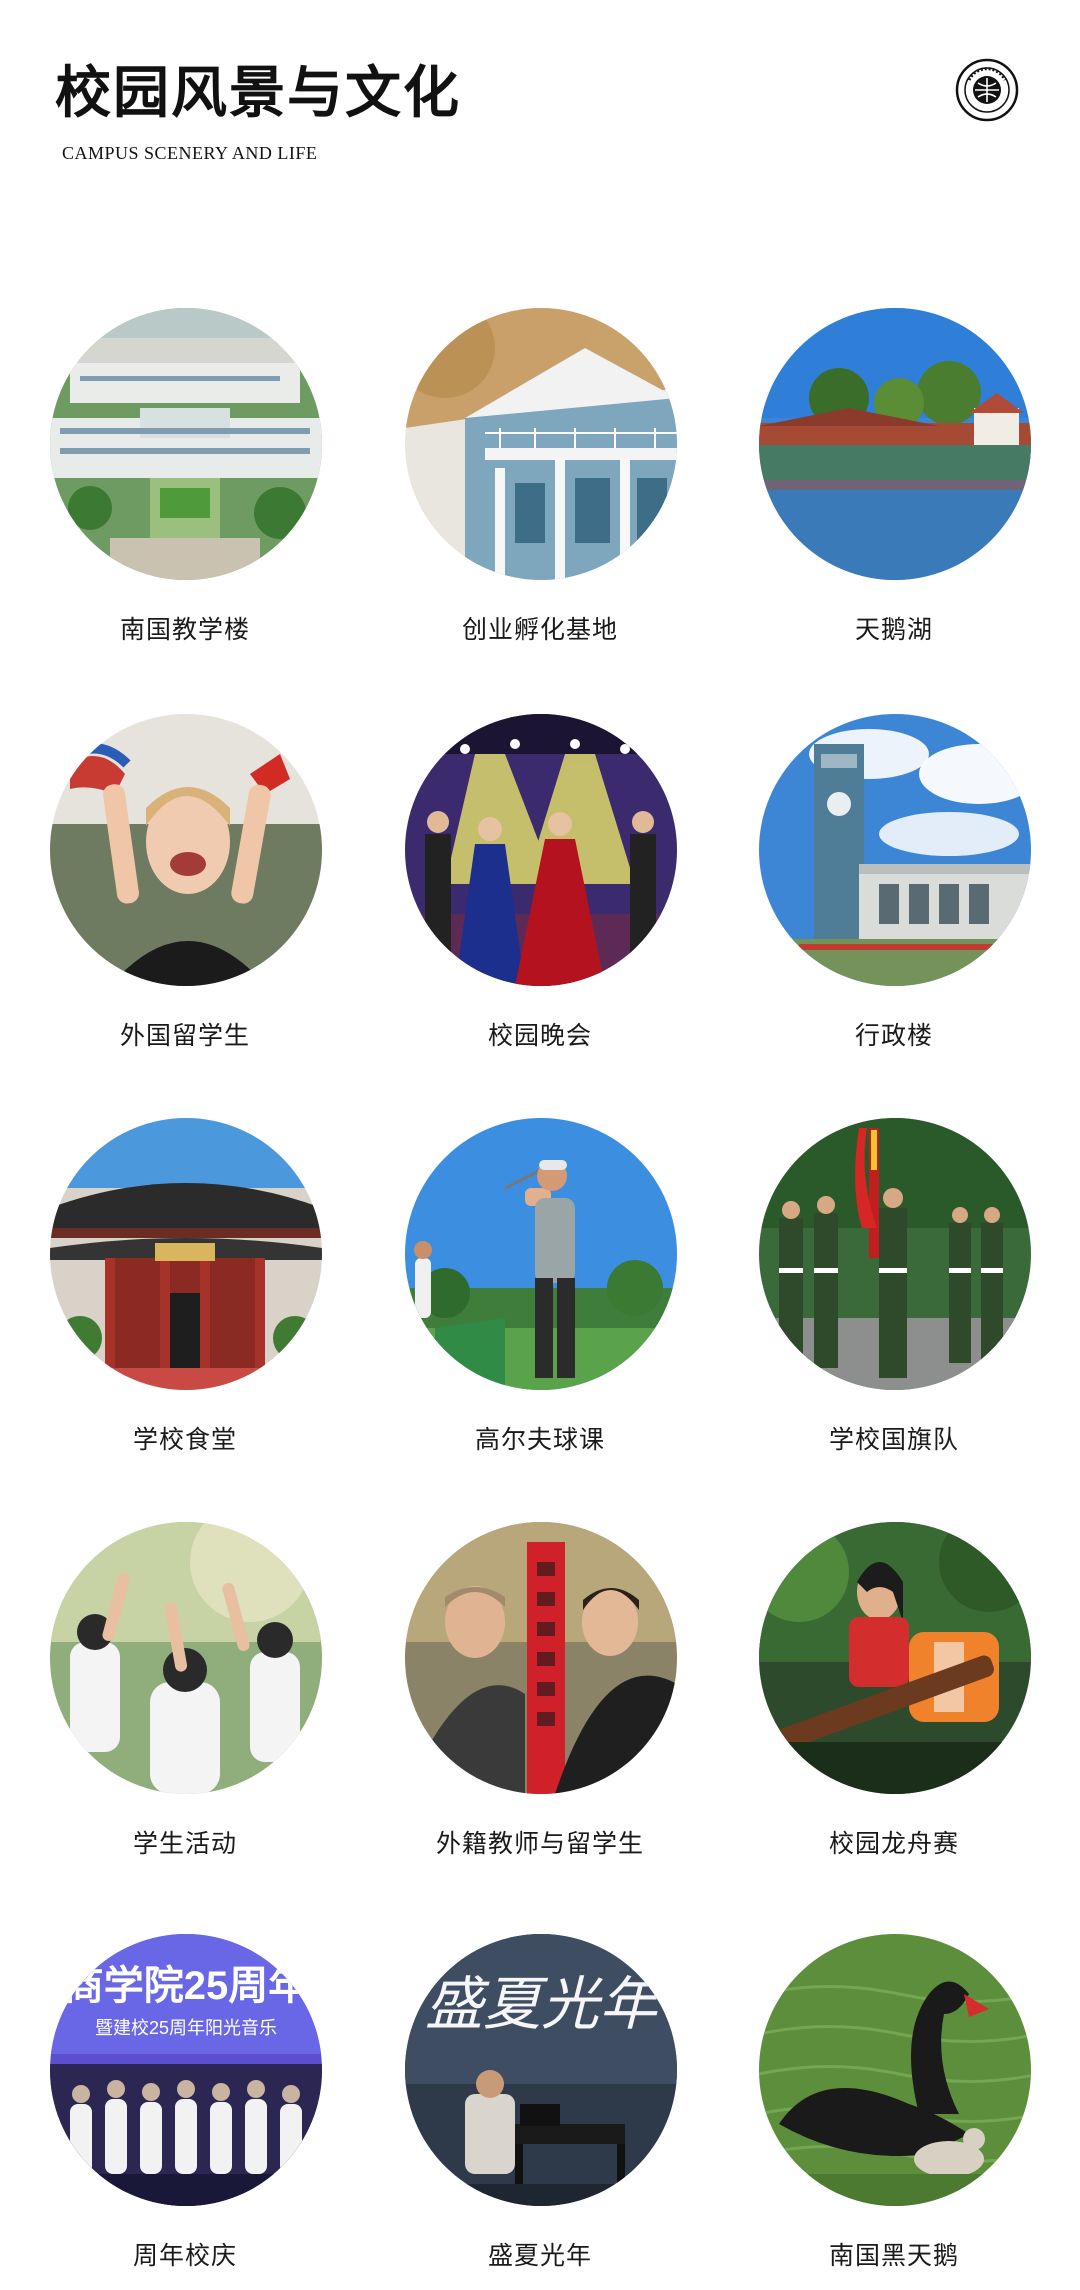  Describe the element at coordinates (184, 1439) in the screenshot. I see `gallery-label: 学校食堂` at that location.